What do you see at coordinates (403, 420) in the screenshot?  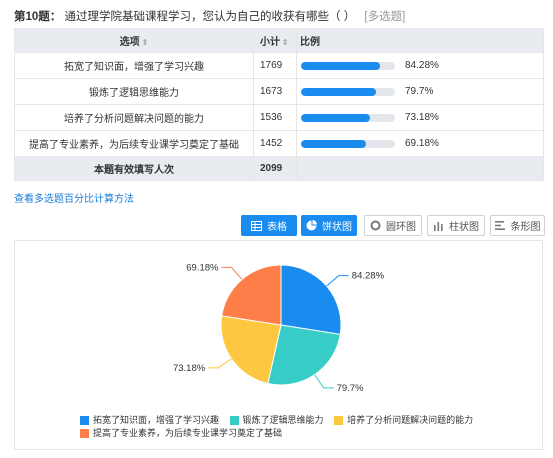 I see `legend-item: 培养了分析问题解决问题的能力` at bounding box center [403, 420].